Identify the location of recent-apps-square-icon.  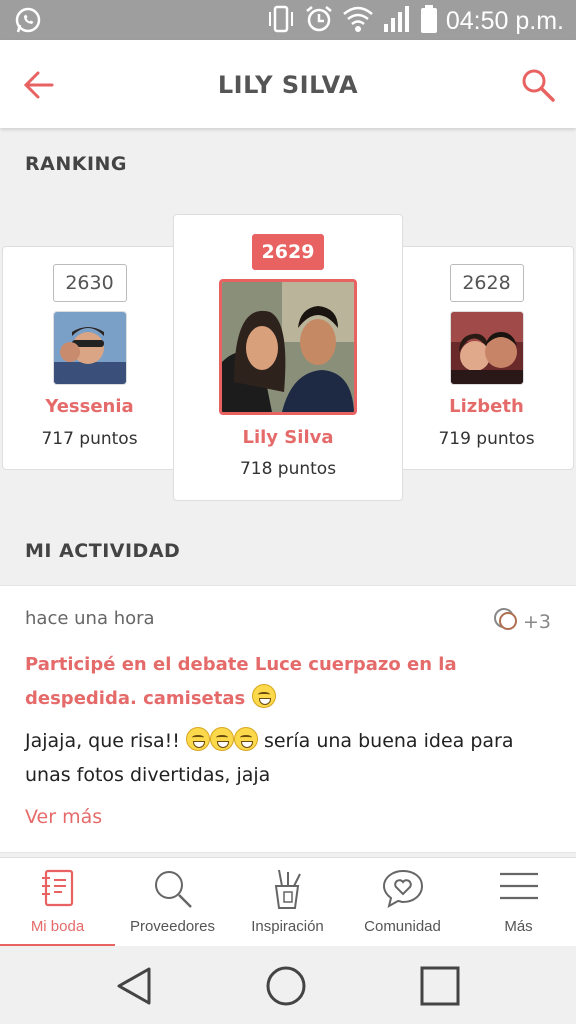
(440, 988).